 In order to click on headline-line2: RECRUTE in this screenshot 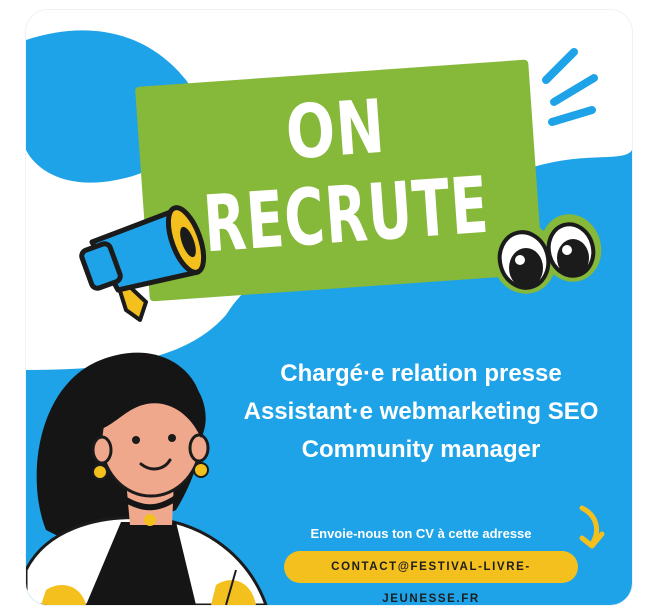, I will do `click(346, 215)`.